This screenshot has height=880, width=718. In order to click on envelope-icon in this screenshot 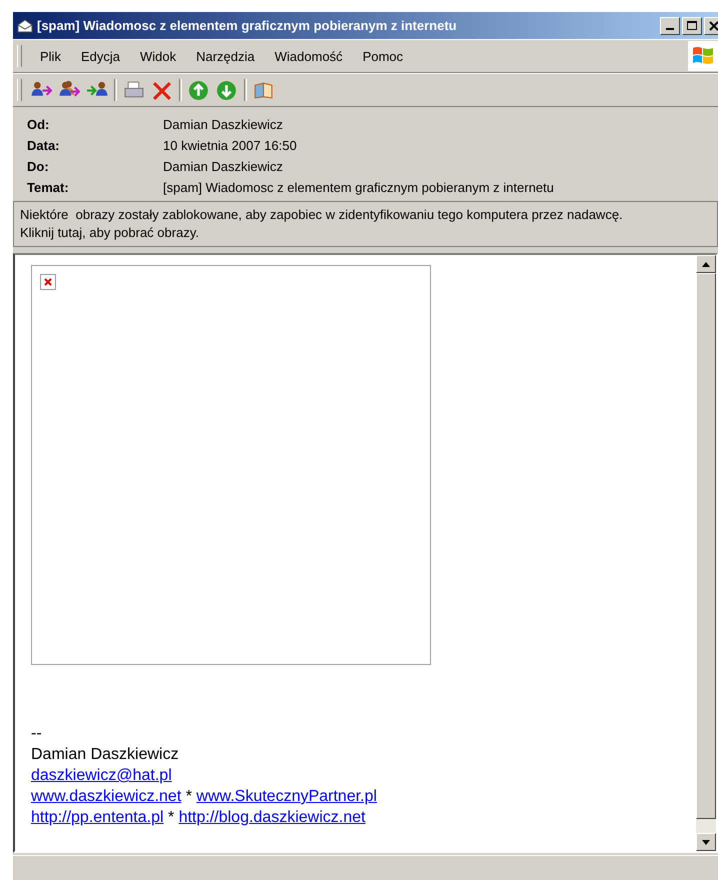, I will do `click(25, 25)`.